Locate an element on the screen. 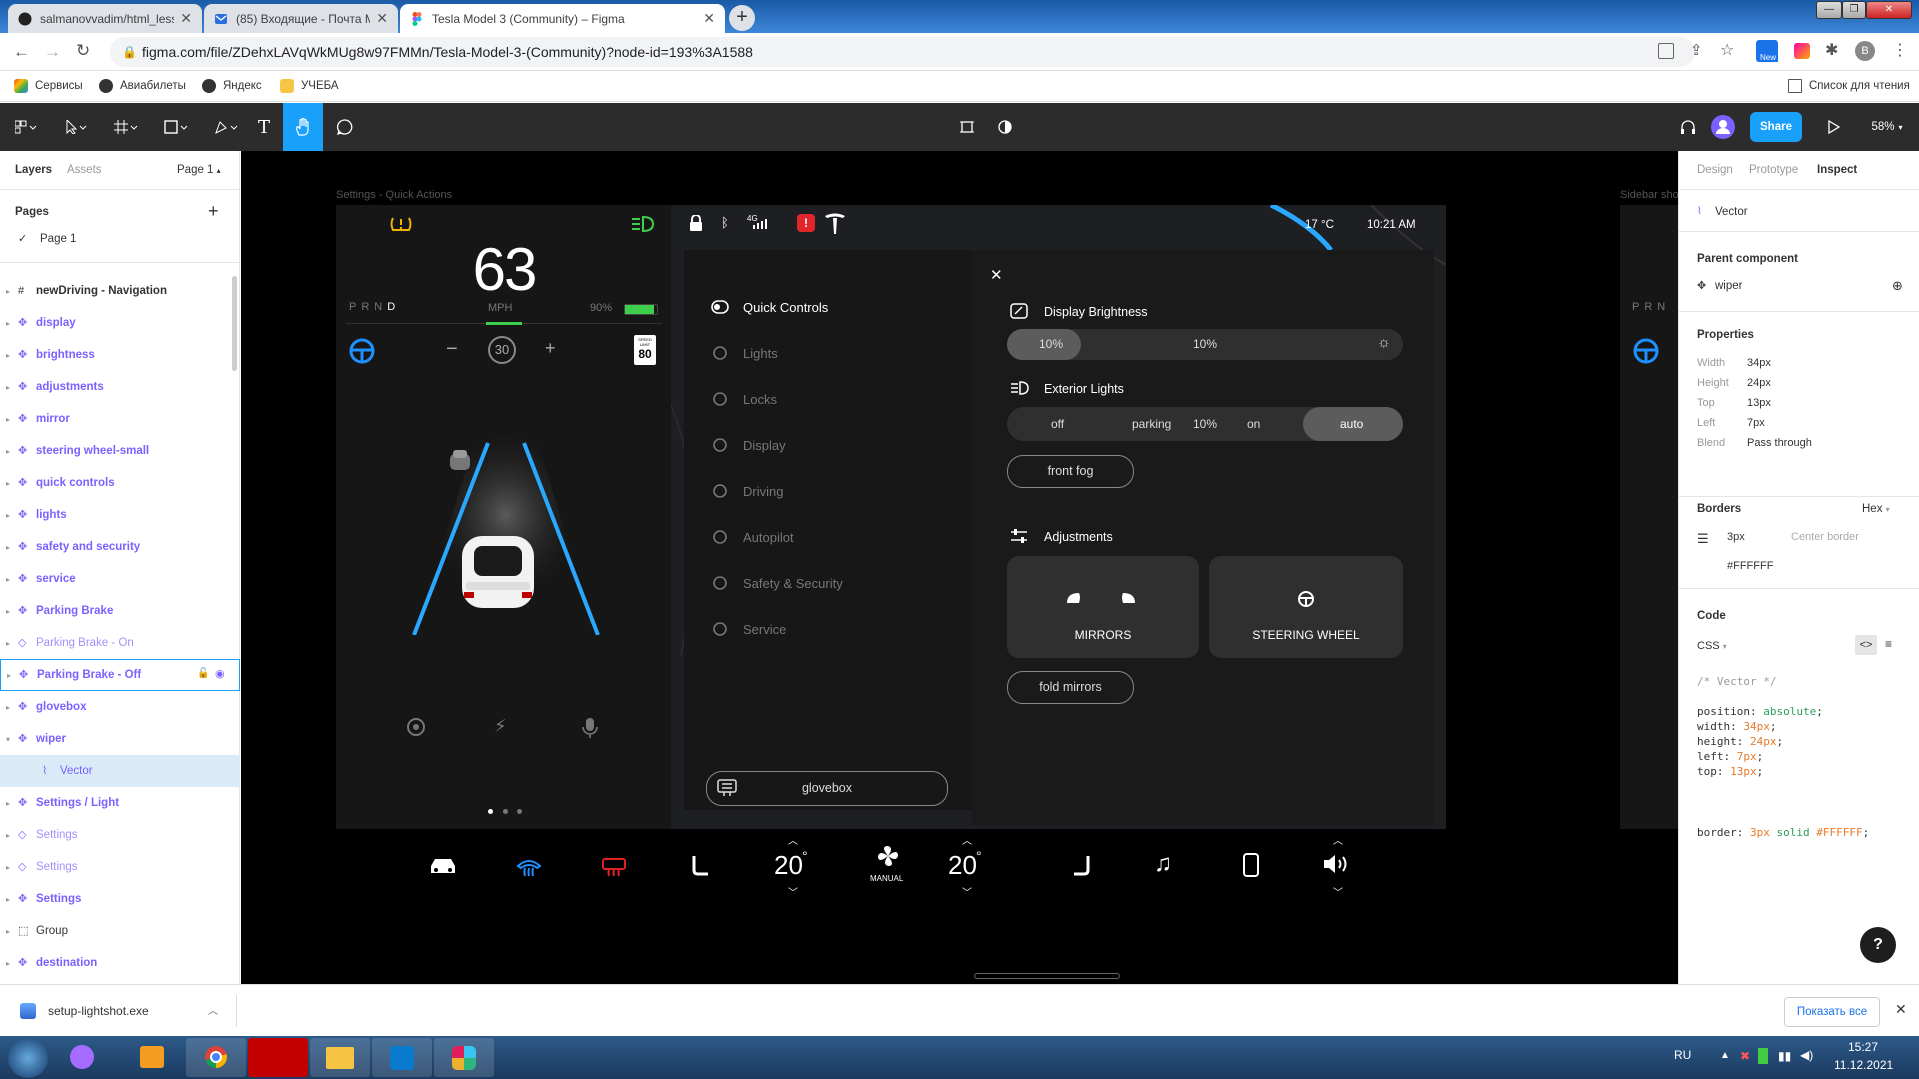 The image size is (1919, 1079). layer-row: ⌇ Vector is located at coordinates (120, 771).